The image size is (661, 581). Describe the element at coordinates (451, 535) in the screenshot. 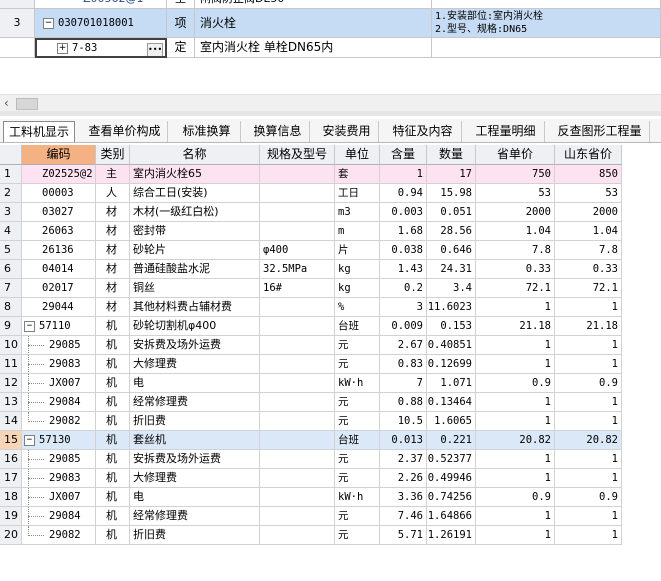

I see `quantity-cell: 1.26191` at that location.